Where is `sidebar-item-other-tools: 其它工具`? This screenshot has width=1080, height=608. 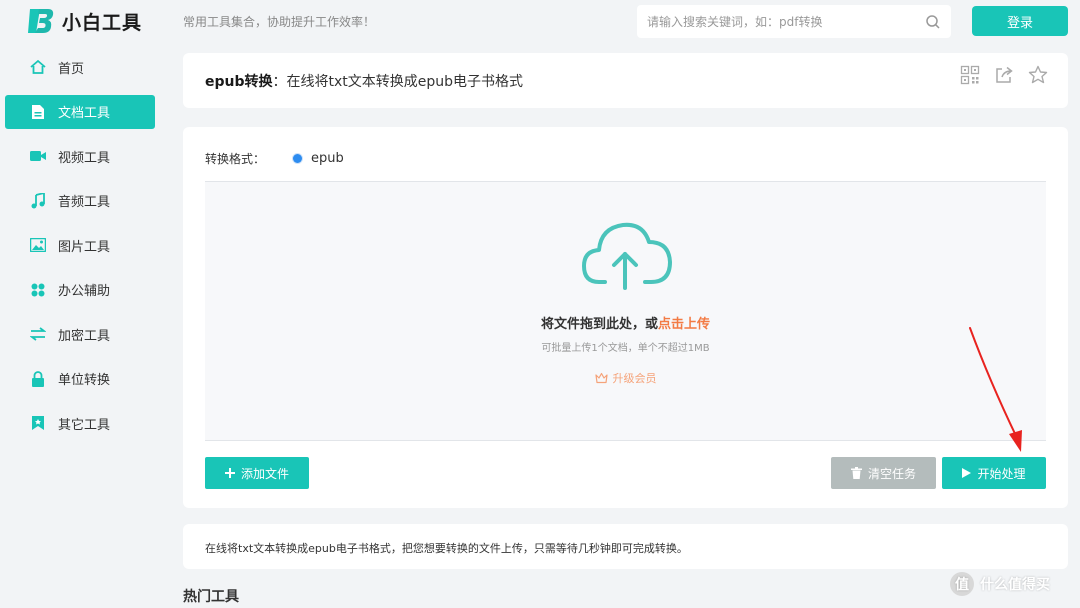 sidebar-item-other-tools: 其它工具 is located at coordinates (80, 423).